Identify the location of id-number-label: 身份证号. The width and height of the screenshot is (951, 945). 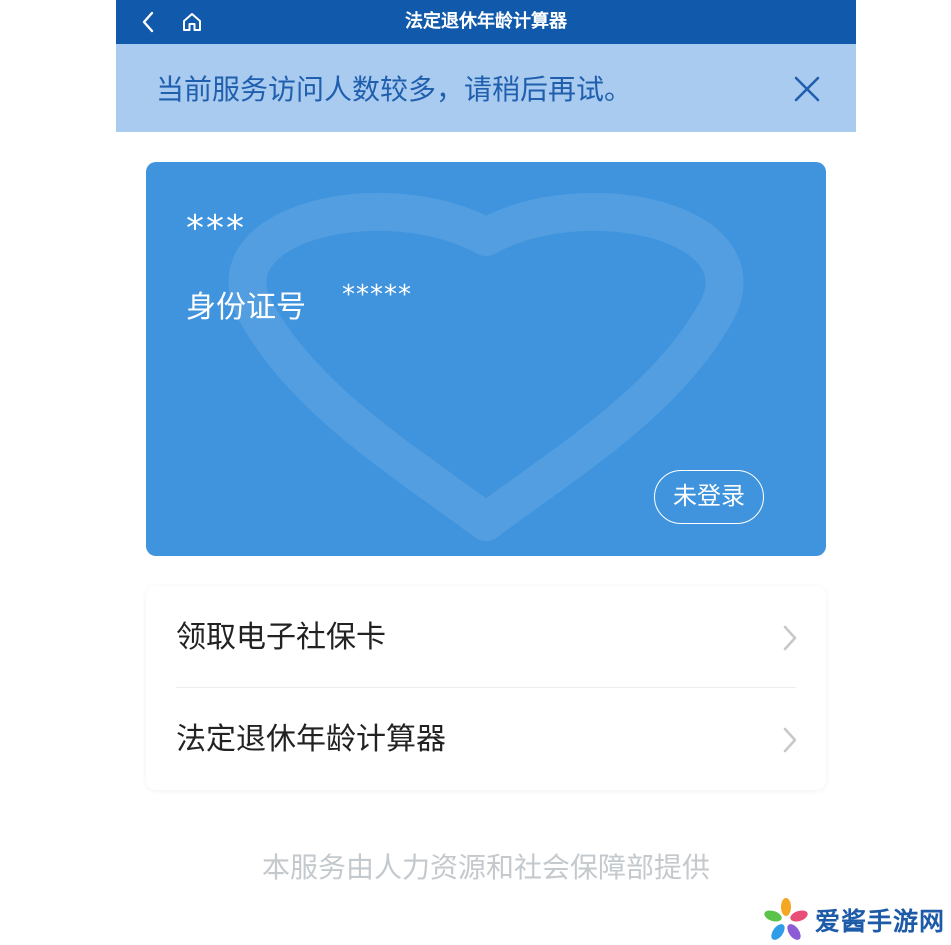
(246, 307).